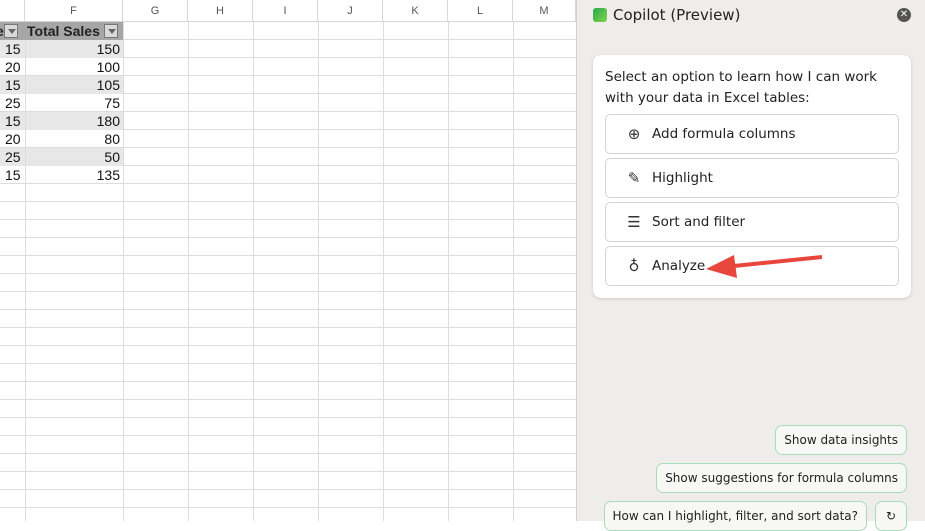 The image size is (925, 531). What do you see at coordinates (74, 11) in the screenshot?
I see `column-header-f: F` at bounding box center [74, 11].